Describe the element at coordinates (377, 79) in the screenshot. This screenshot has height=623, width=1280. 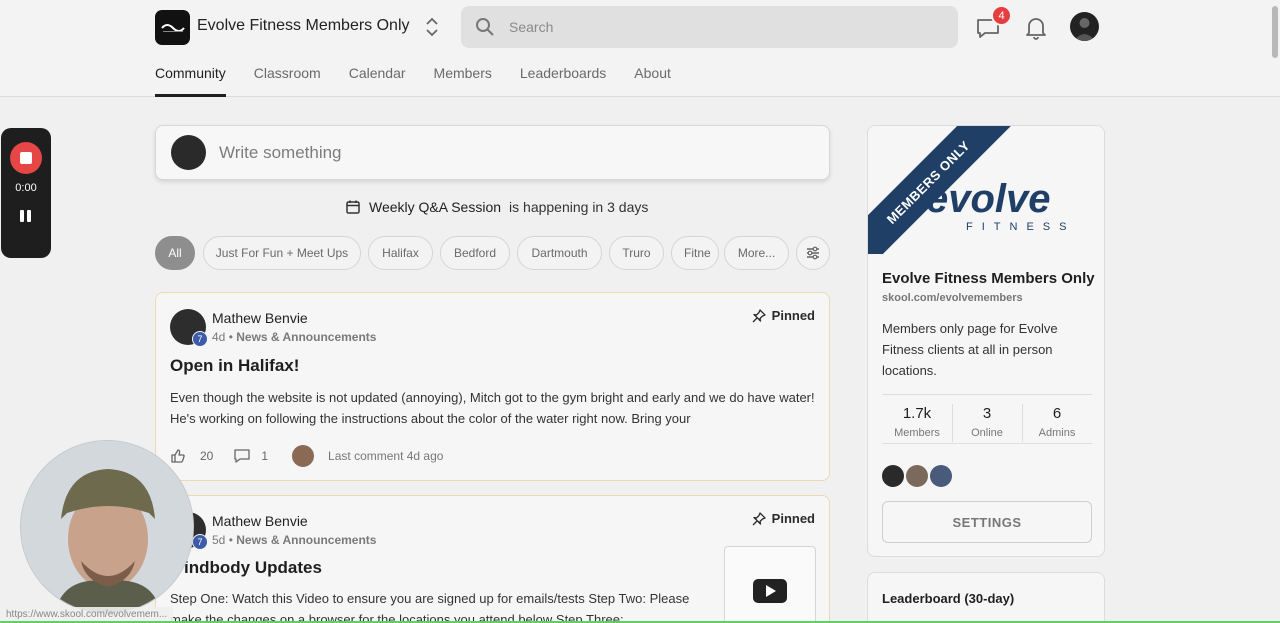
I see `tab-calendar: Calendar` at that location.